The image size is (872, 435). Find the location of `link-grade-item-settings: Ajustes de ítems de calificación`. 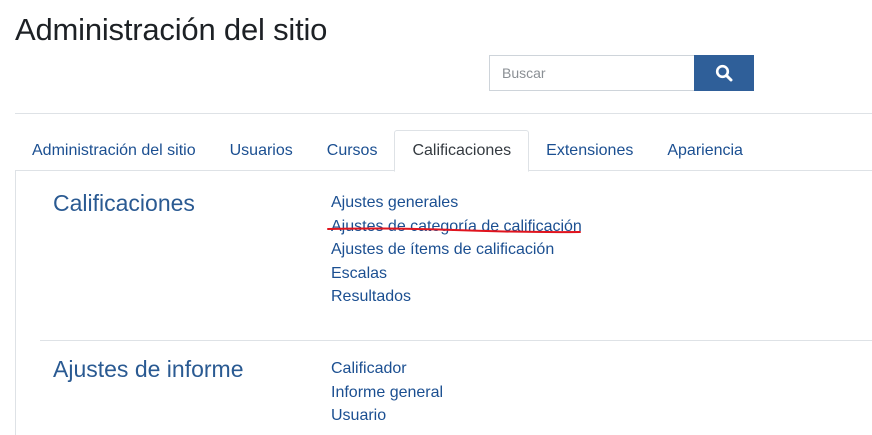

link-grade-item-settings: Ajustes de ítems de calificación is located at coordinates (442, 249).